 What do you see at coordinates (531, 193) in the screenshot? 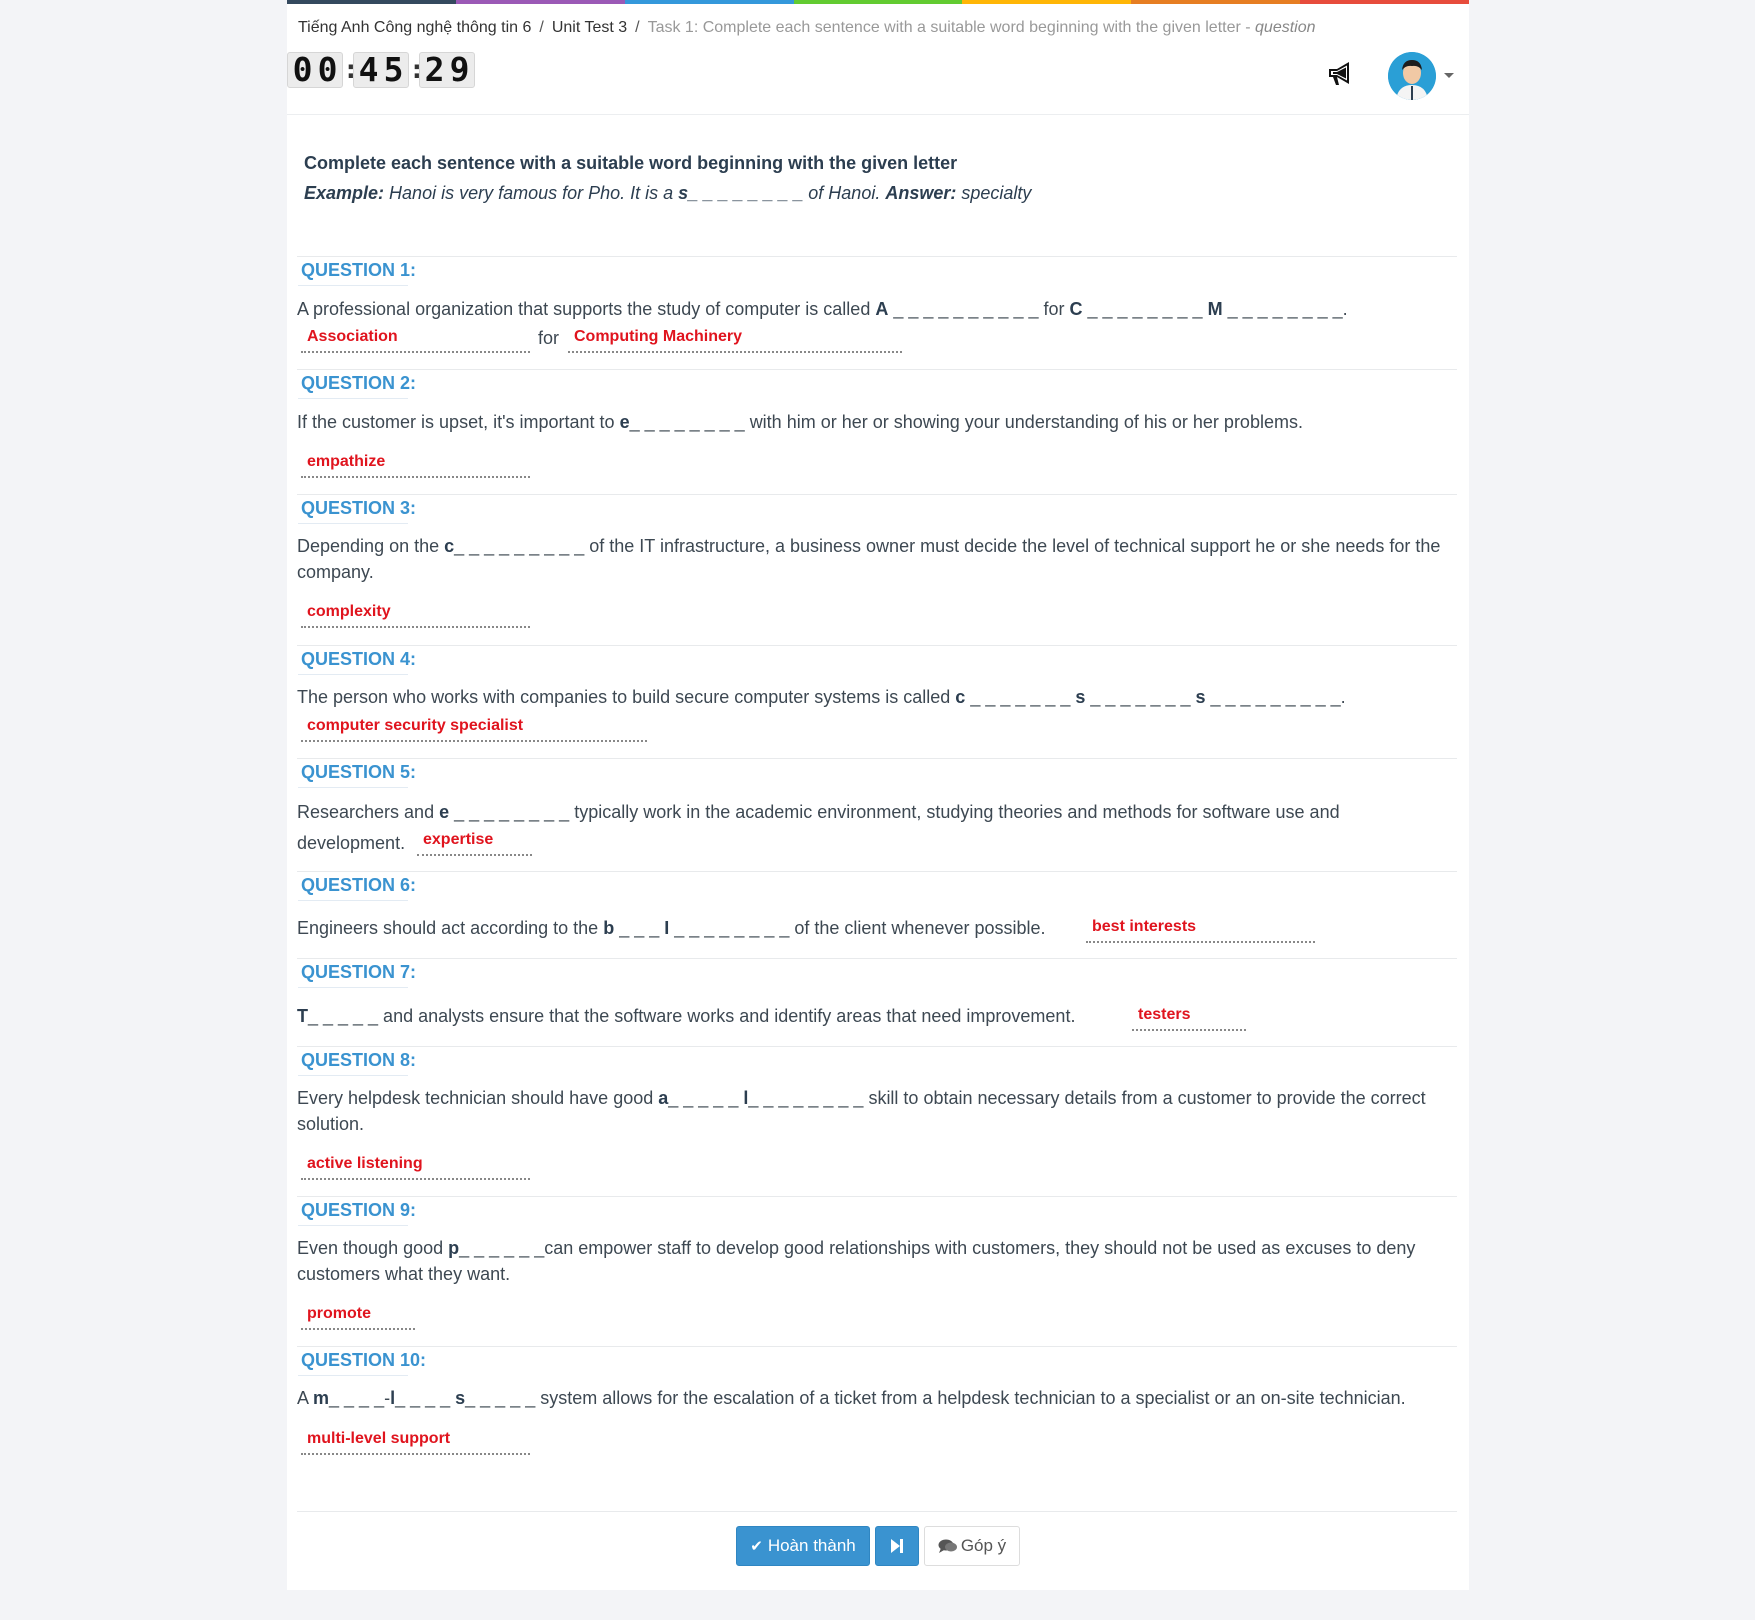
I see `example-text: Hanoi is very famous for Pho. It is a` at bounding box center [531, 193].